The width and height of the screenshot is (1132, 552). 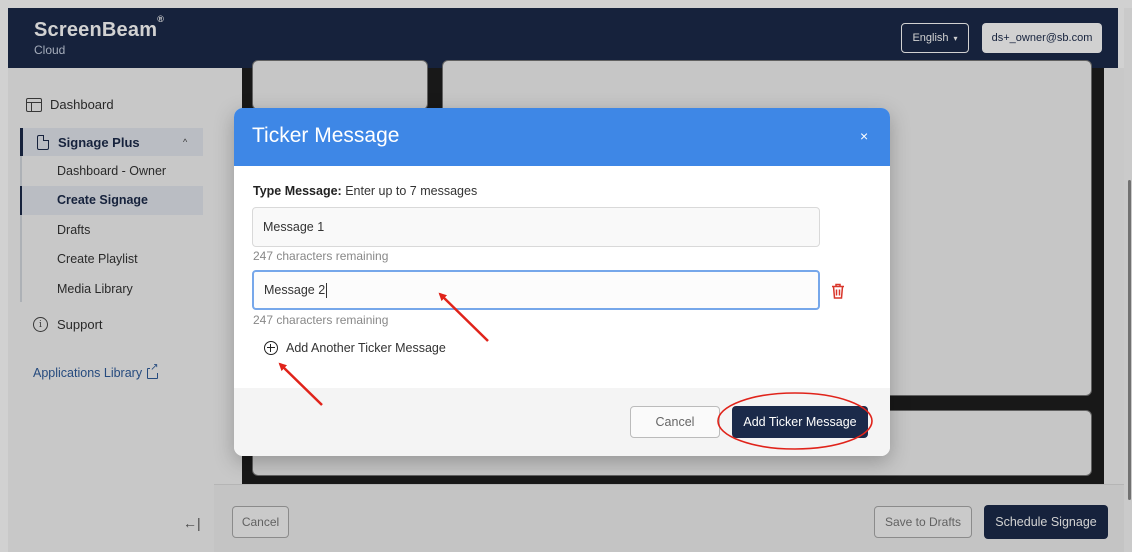 I want to click on type-message-label: Type Message: Enter up to 7 messages, so click(x=365, y=191).